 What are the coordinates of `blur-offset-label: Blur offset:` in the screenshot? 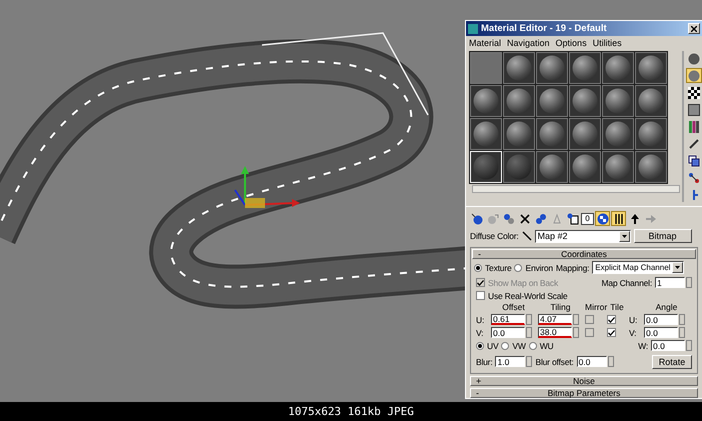 It's located at (554, 361).